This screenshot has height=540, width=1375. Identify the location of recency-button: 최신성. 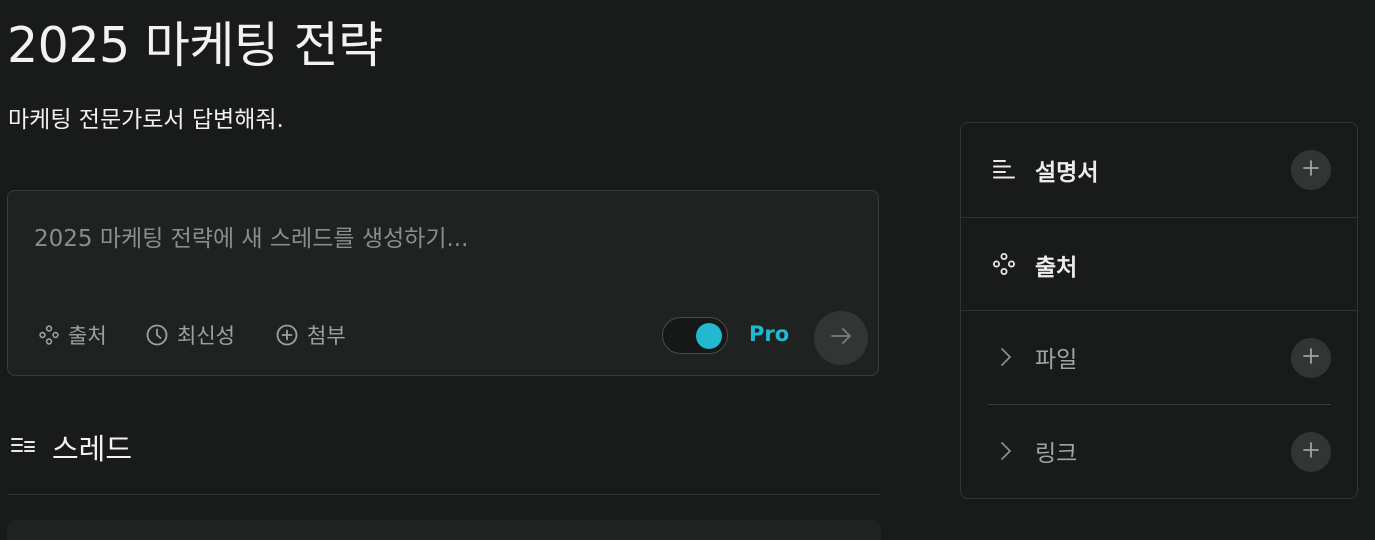
(190, 335).